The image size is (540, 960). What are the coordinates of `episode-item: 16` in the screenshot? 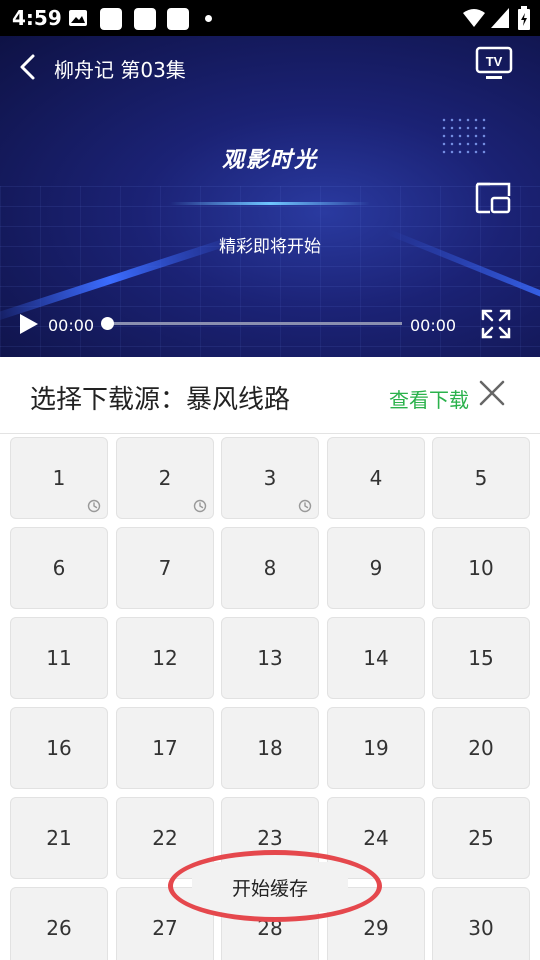 It's located at (59, 748).